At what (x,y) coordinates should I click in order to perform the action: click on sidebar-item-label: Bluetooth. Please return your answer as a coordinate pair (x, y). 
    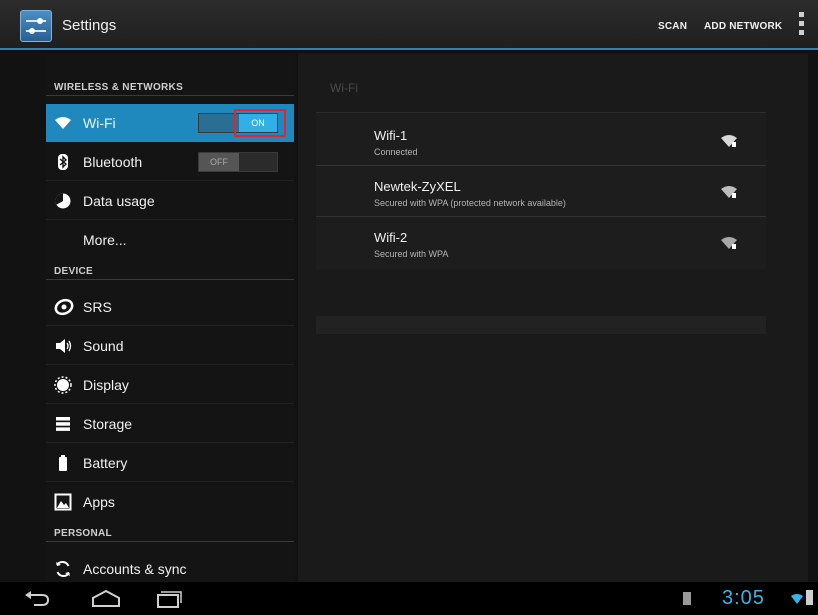
    Looking at the image, I should click on (113, 162).